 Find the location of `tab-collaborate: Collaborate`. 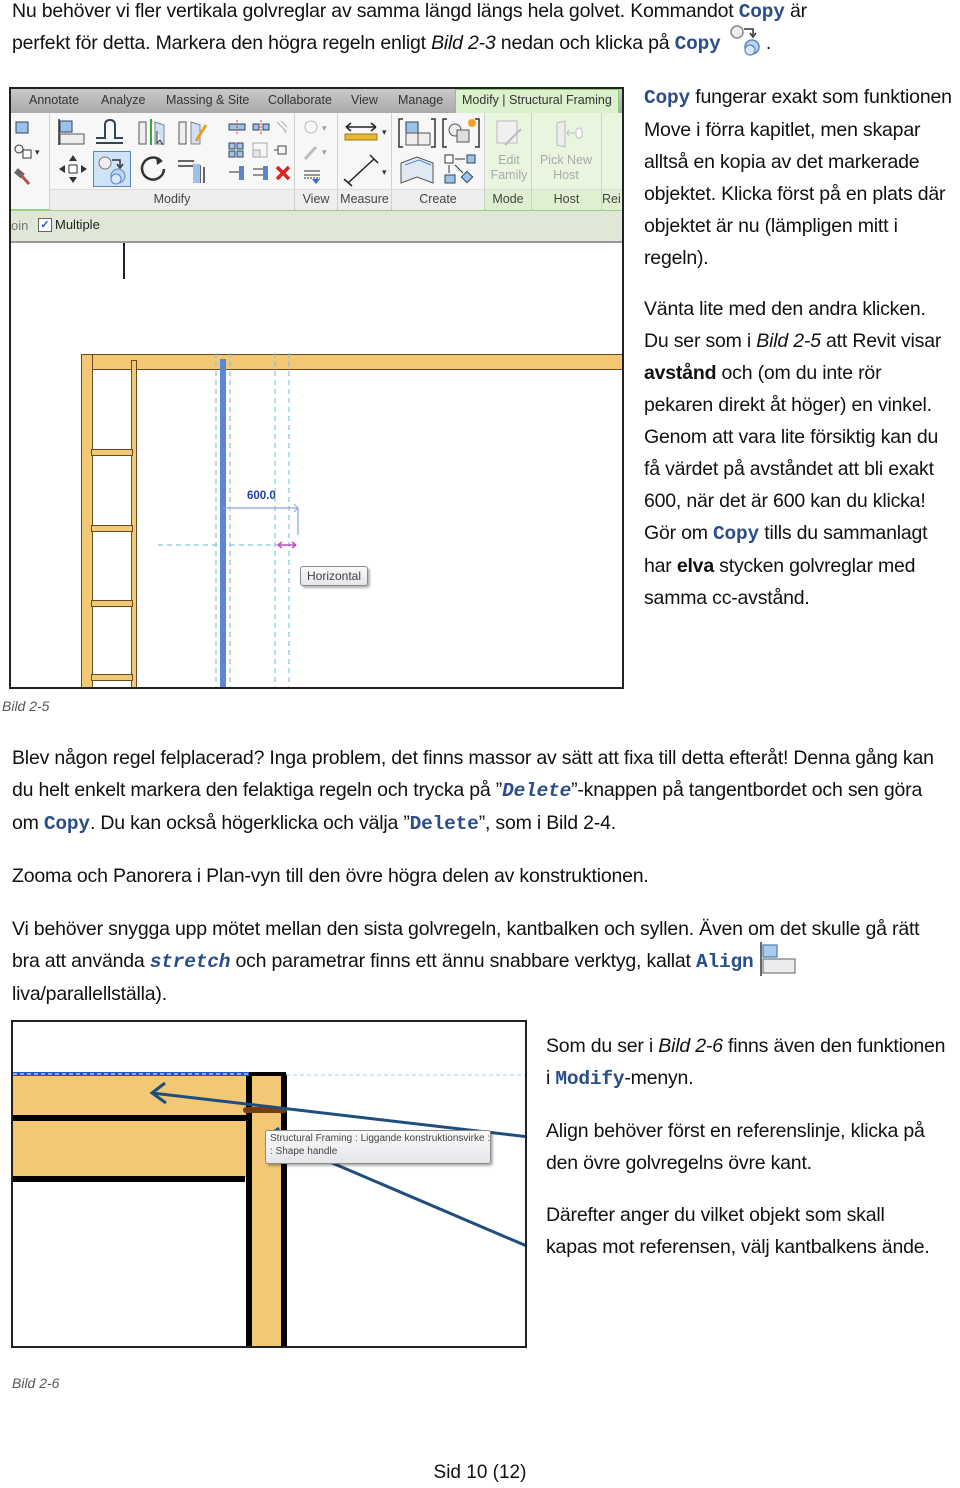

tab-collaborate: Collaborate is located at coordinates (300, 100).